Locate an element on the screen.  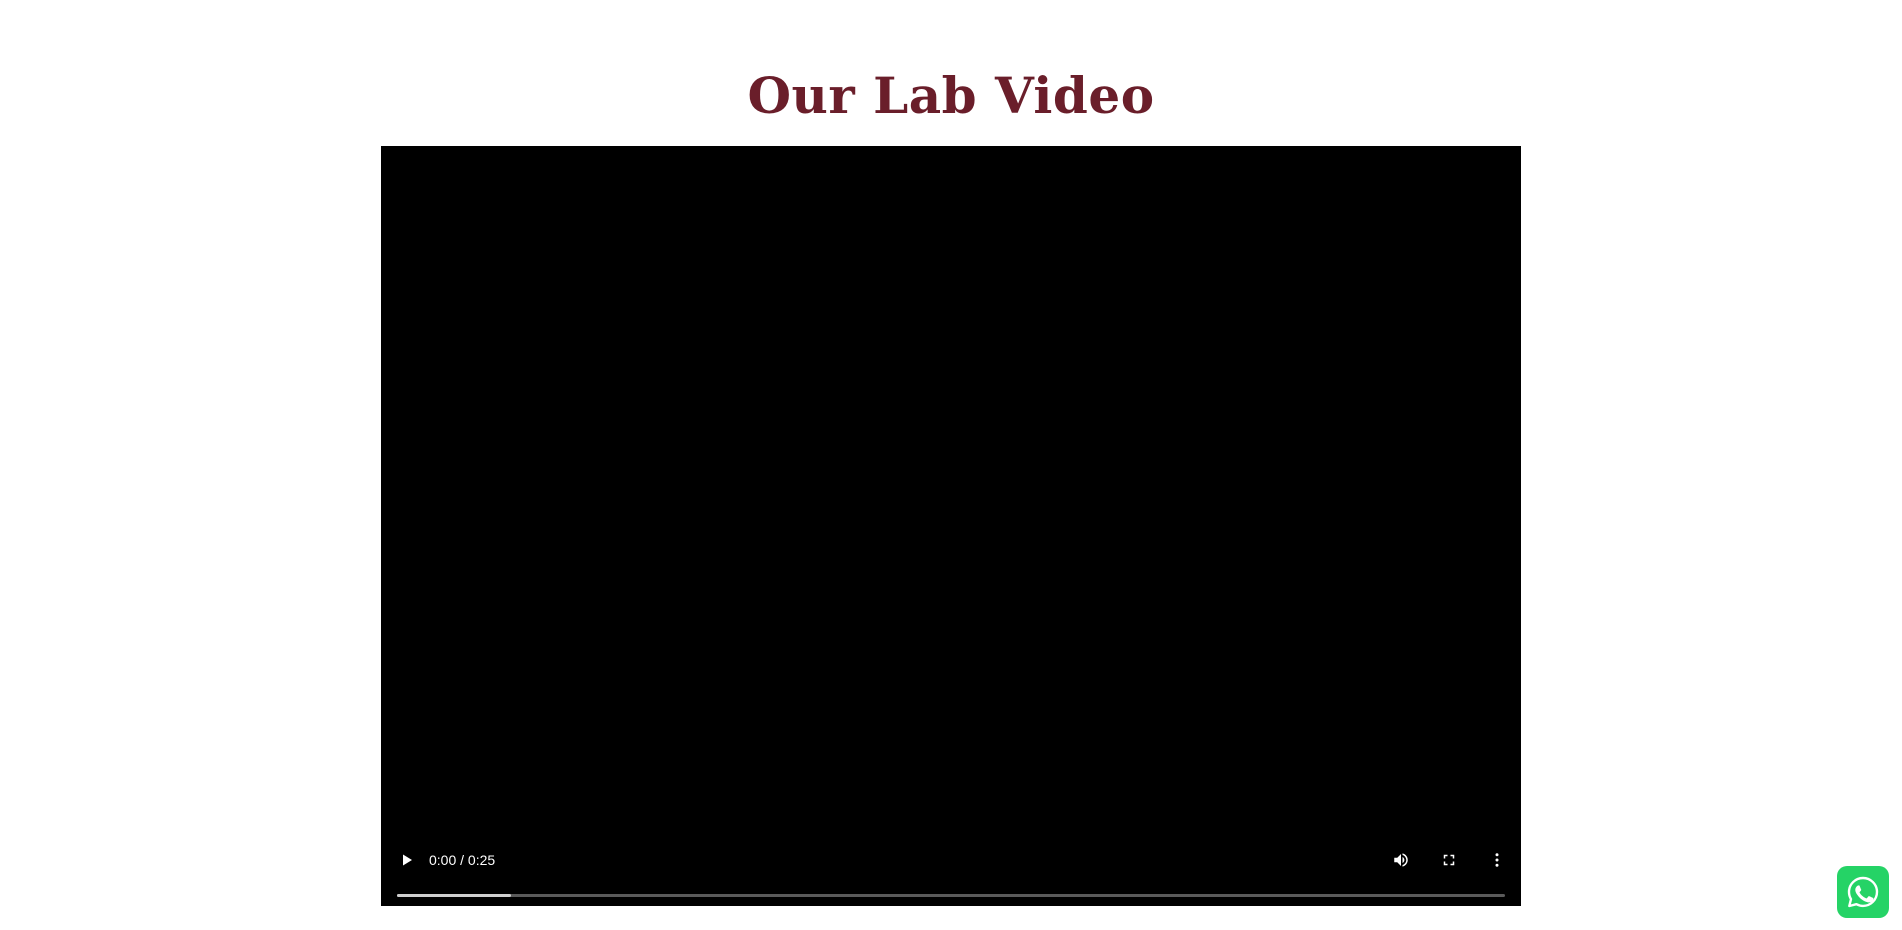
play-icon is located at coordinates (407, 860).